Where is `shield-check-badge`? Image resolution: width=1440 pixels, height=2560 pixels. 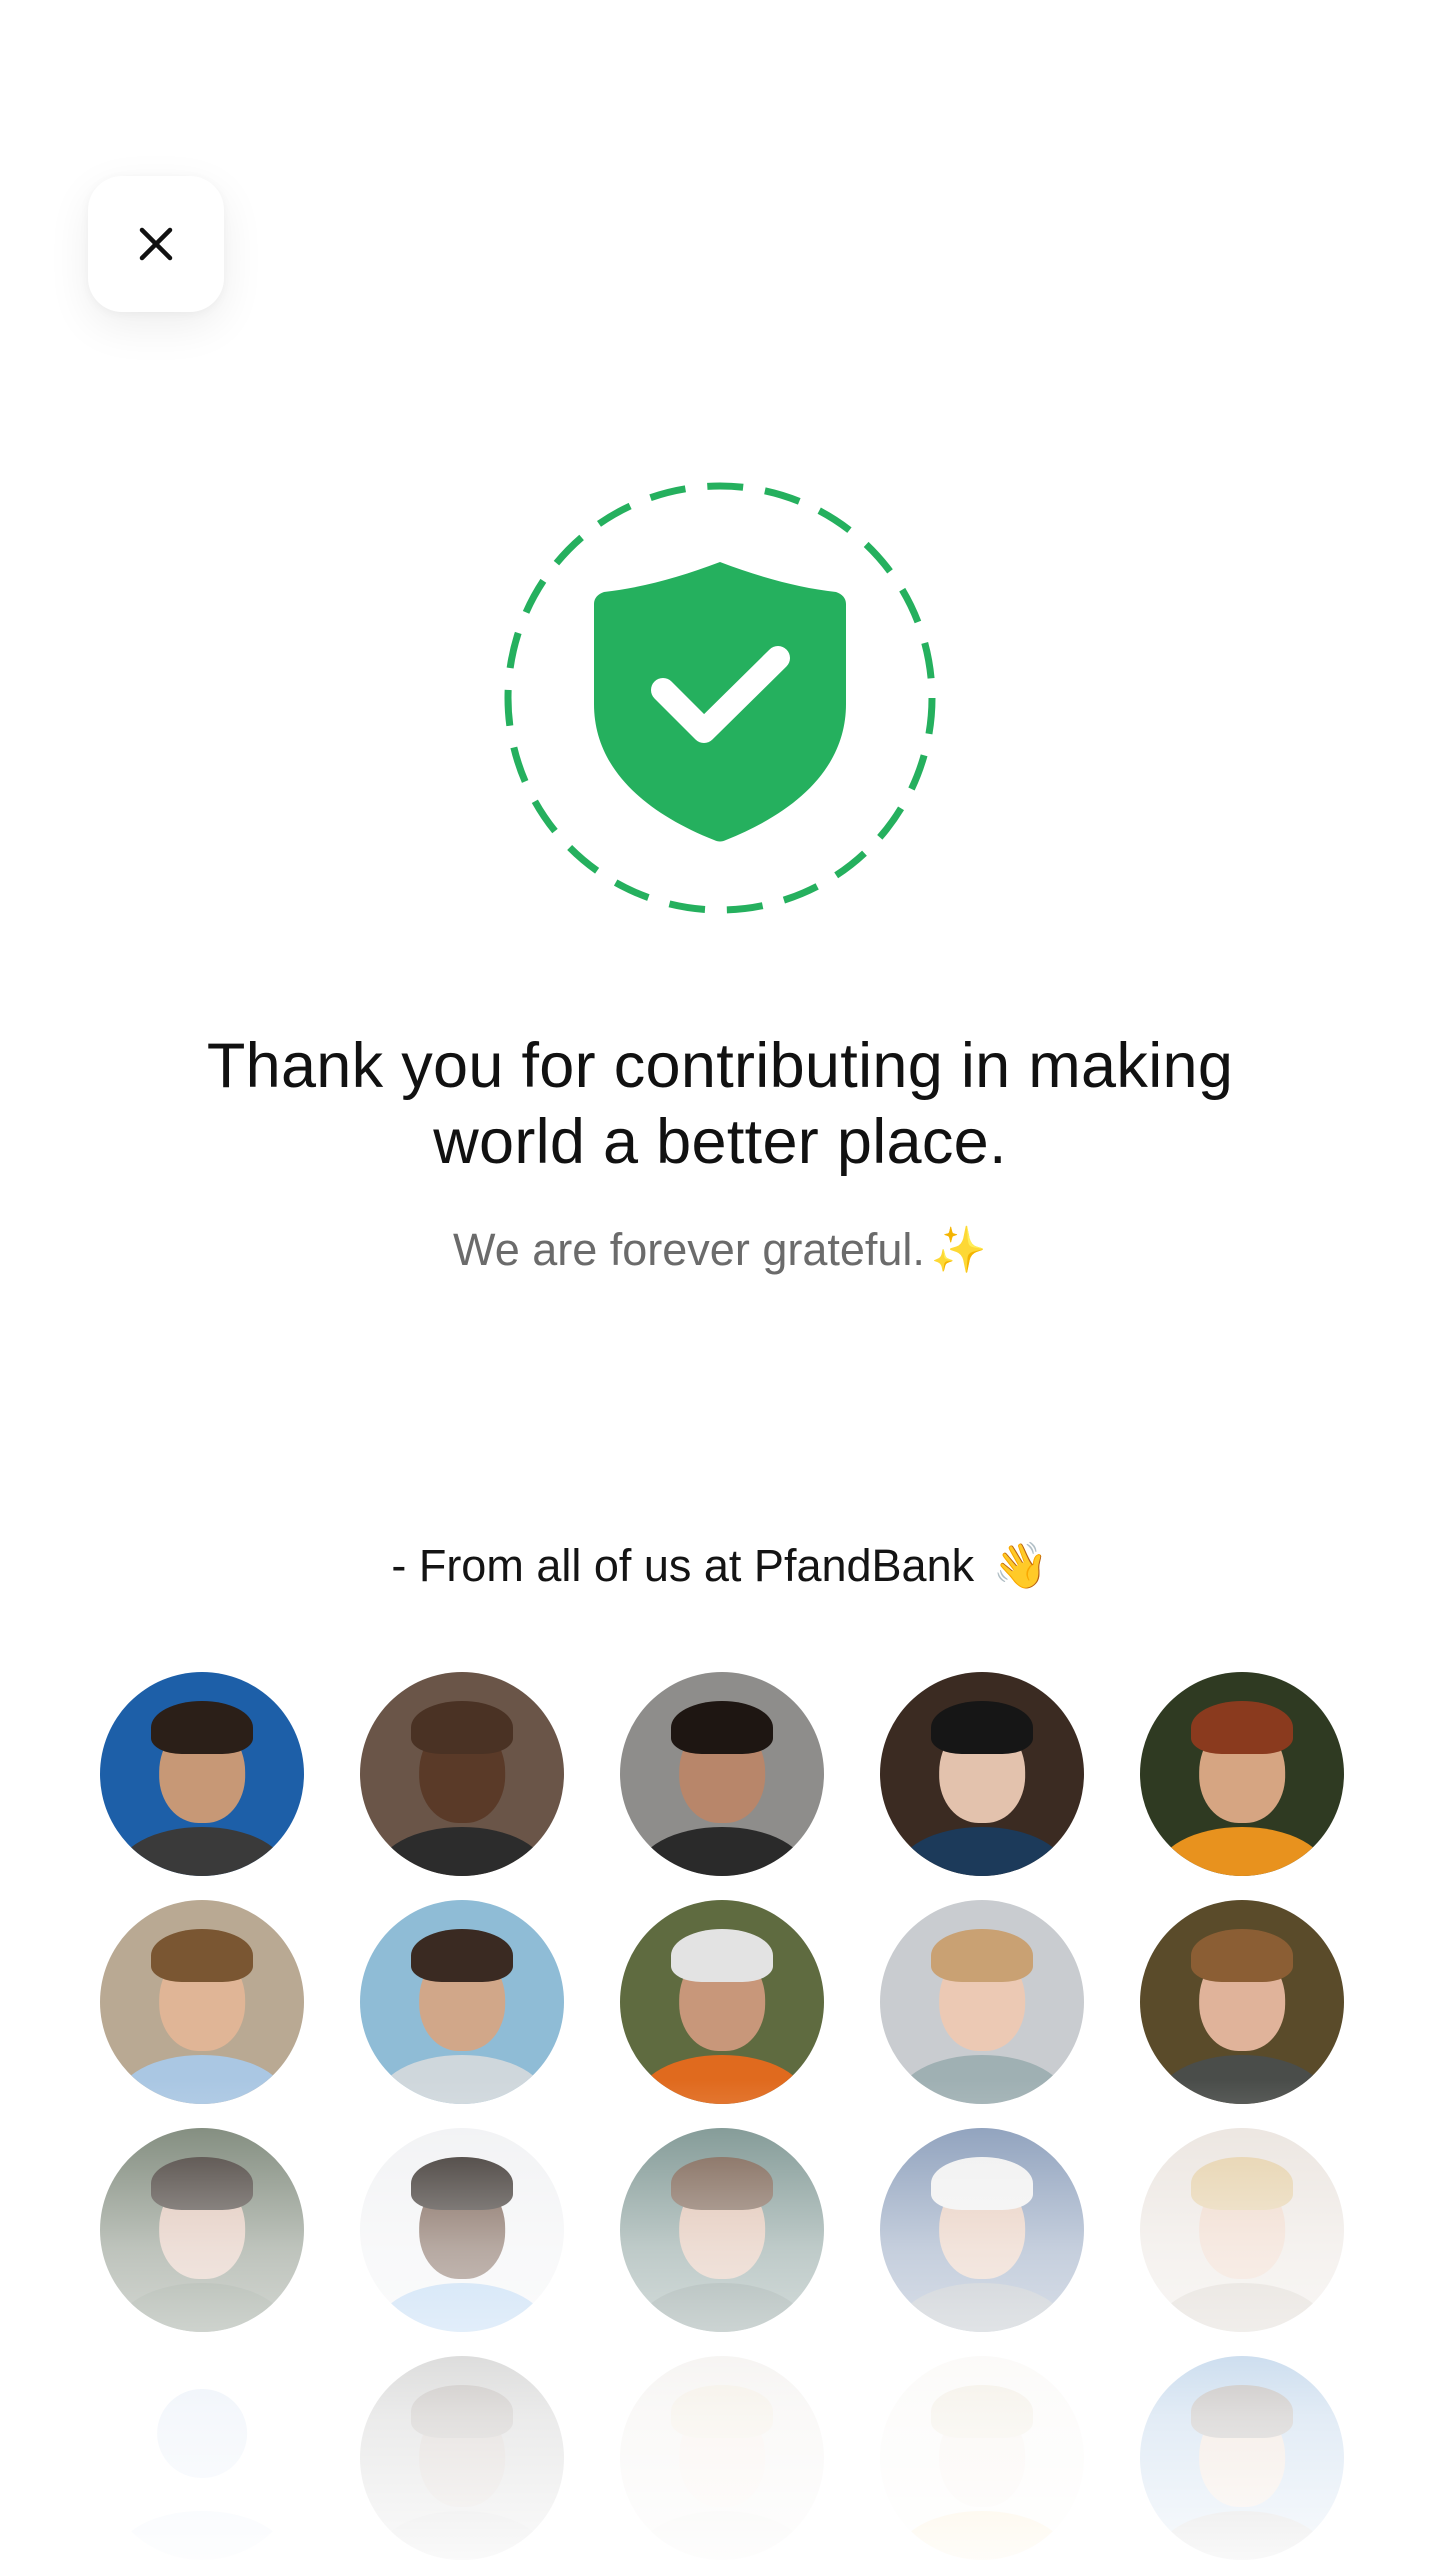
shield-check-badge is located at coordinates (720, 698).